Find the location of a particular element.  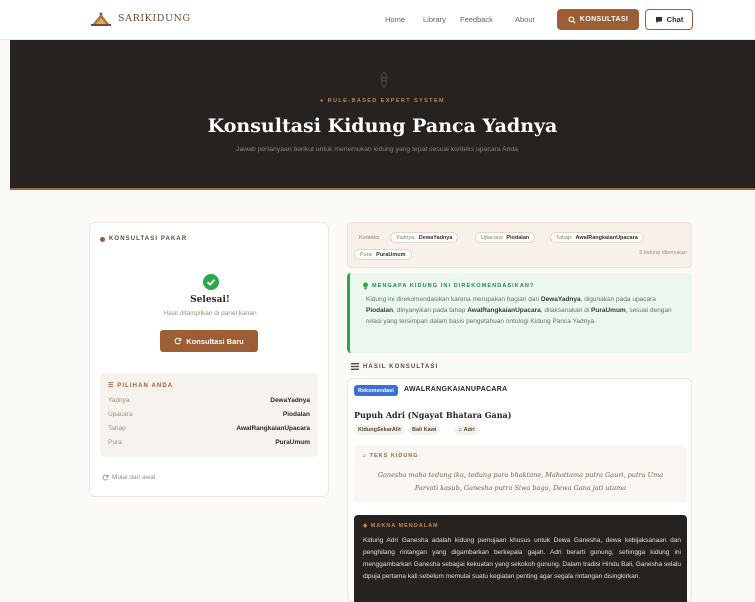

tag-category: KidungSekarAlit is located at coordinates (379, 430).